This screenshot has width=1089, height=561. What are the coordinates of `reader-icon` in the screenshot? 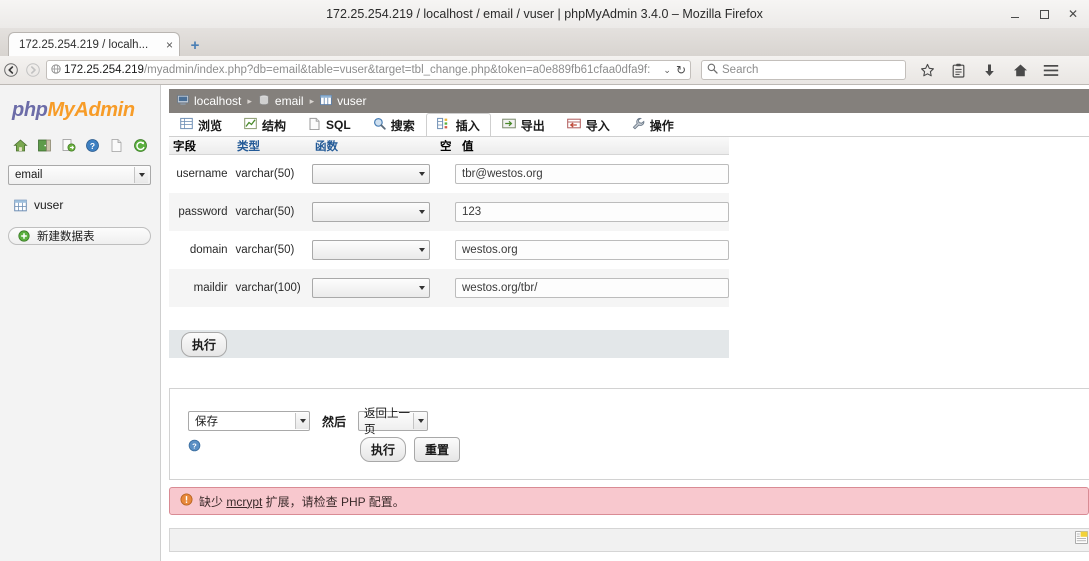 It's located at (958, 70).